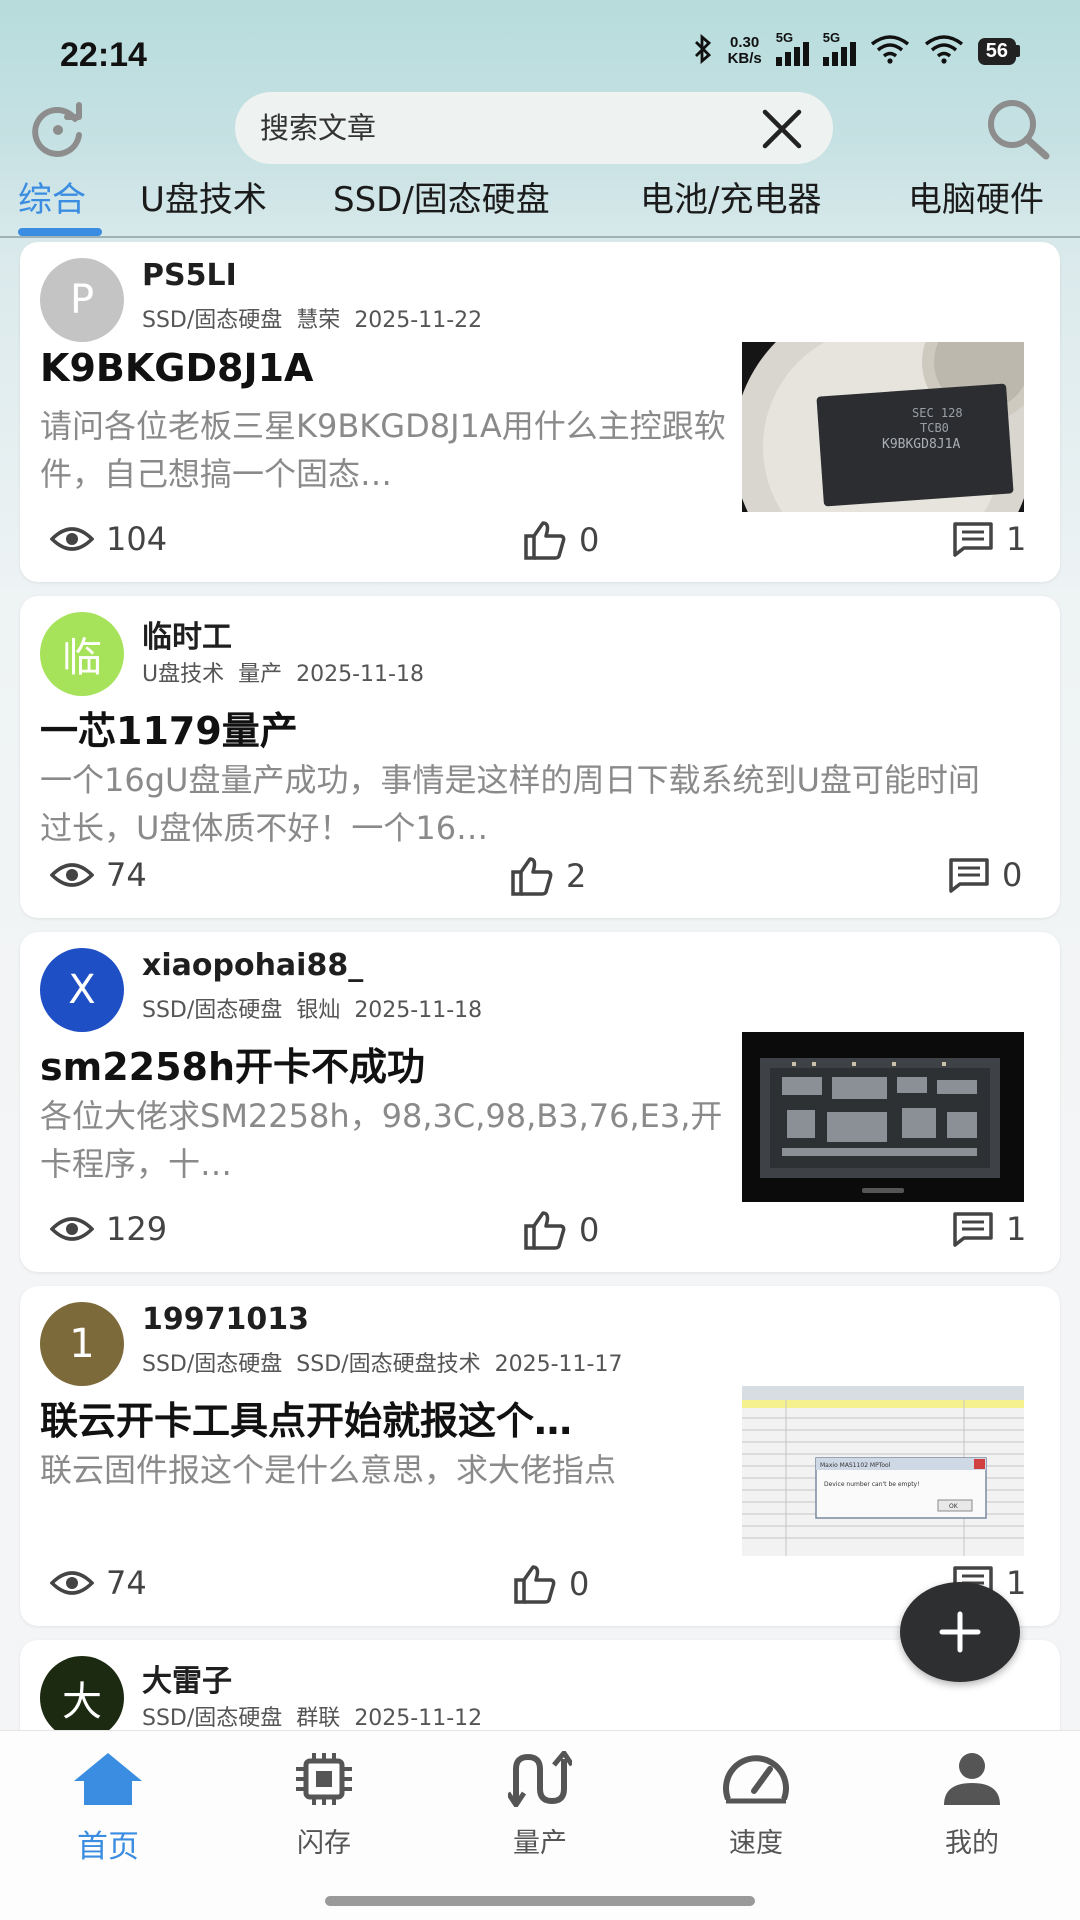 The width and height of the screenshot is (1080, 1920). I want to click on mass-production-icon, so click(540, 1779).